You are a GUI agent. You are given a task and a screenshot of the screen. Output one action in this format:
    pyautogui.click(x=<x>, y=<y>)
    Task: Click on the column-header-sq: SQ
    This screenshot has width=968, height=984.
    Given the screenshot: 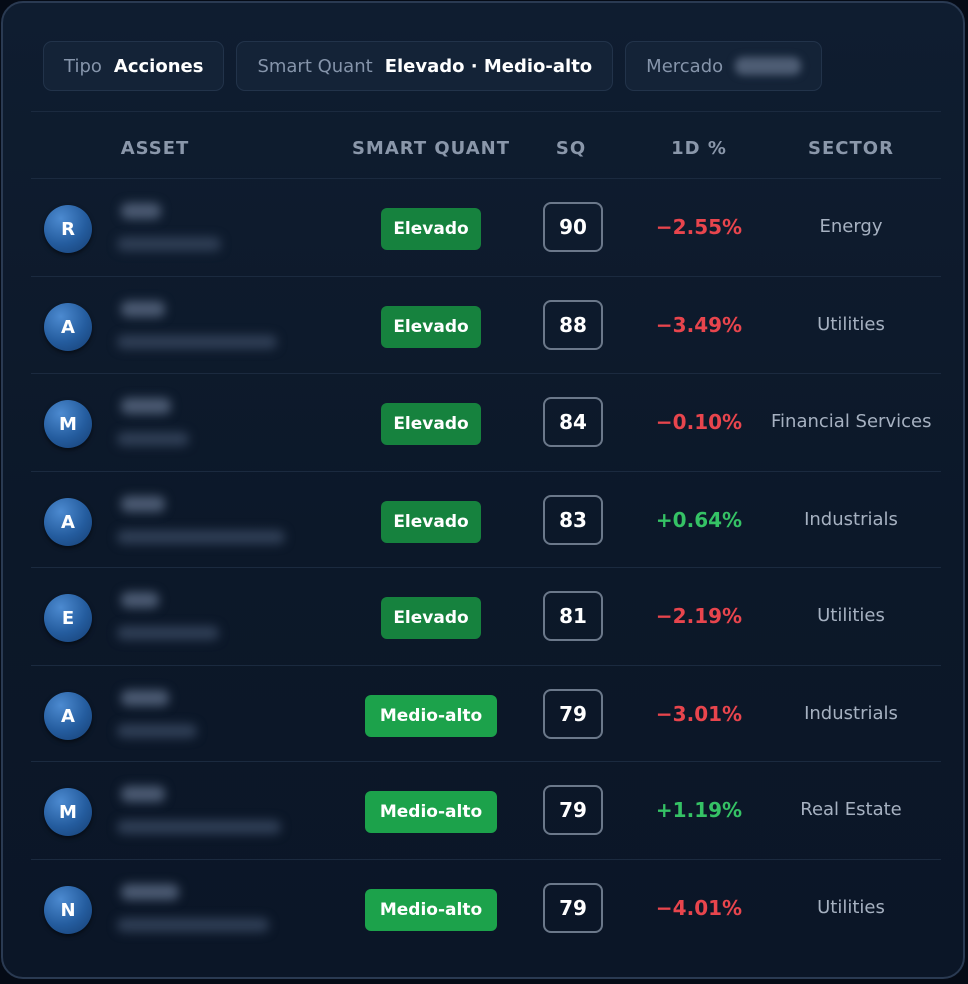 What is the action you would take?
    pyautogui.click(x=571, y=146)
    